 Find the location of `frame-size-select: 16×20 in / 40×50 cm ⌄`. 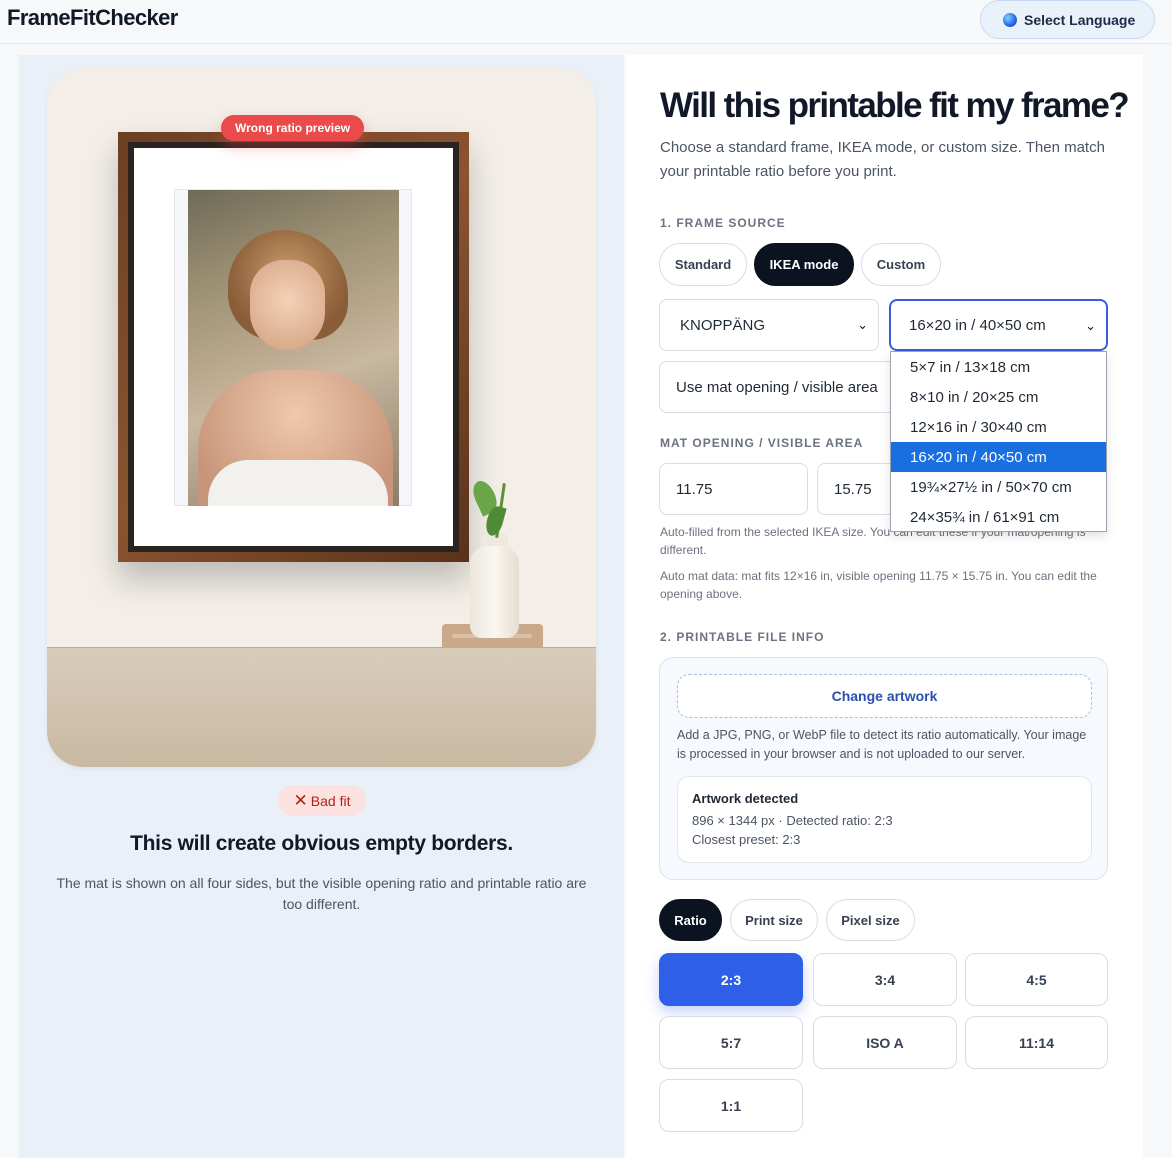

frame-size-select: 16×20 in / 40×50 cm ⌄ is located at coordinates (998, 325).